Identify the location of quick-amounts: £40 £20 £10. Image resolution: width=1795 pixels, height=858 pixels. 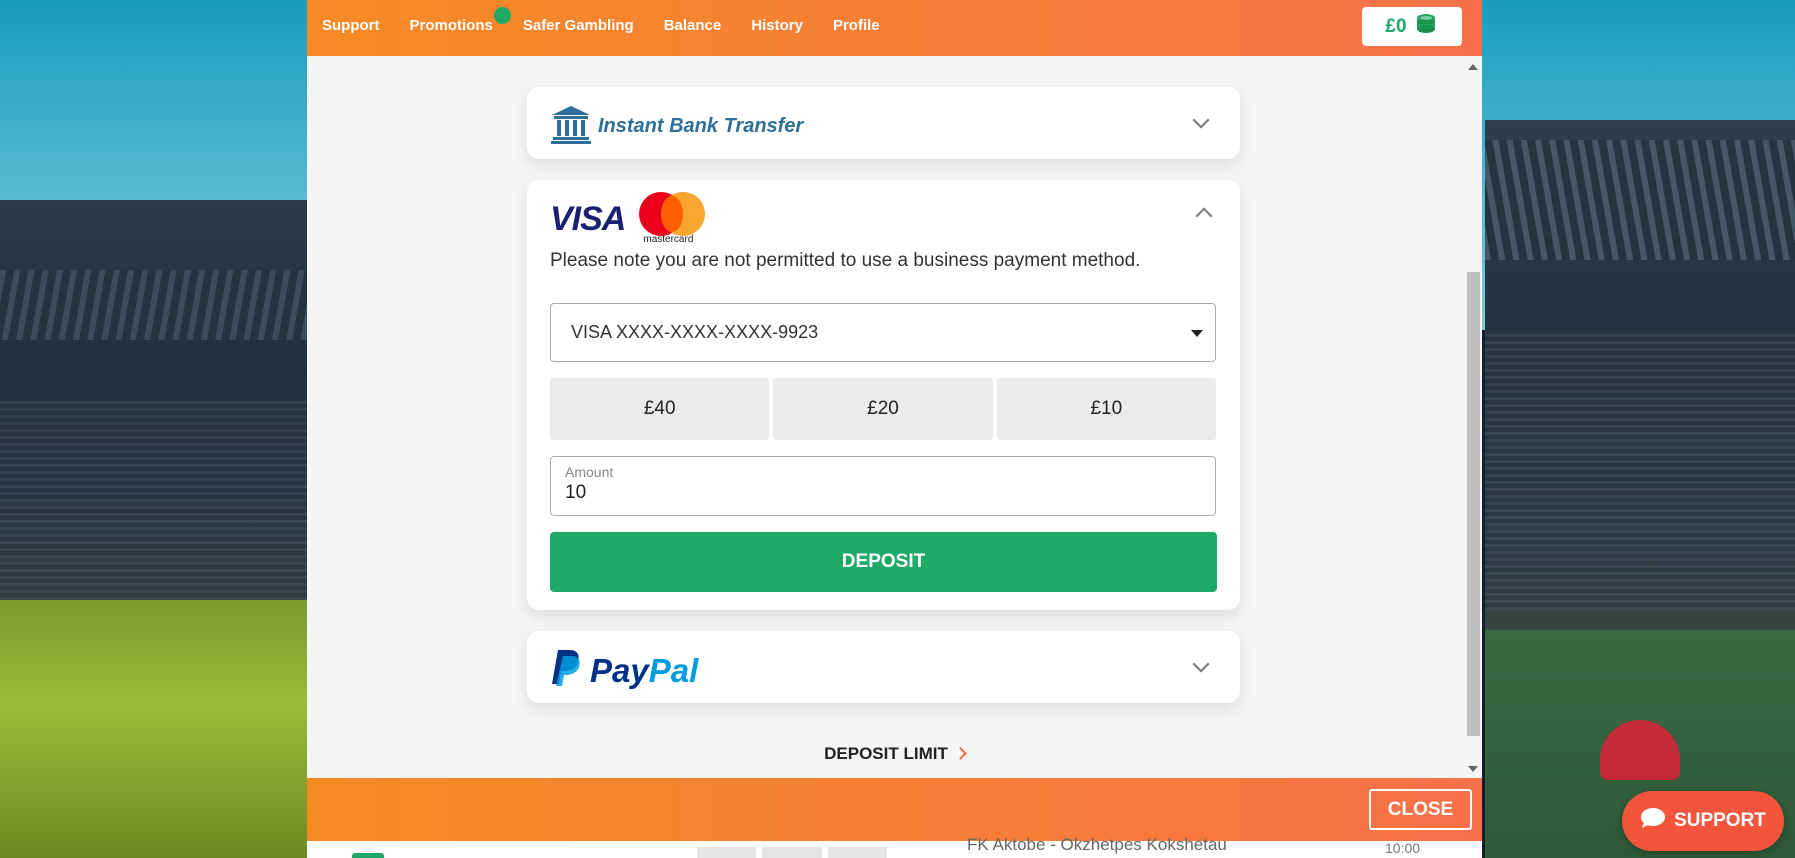
(883, 409).